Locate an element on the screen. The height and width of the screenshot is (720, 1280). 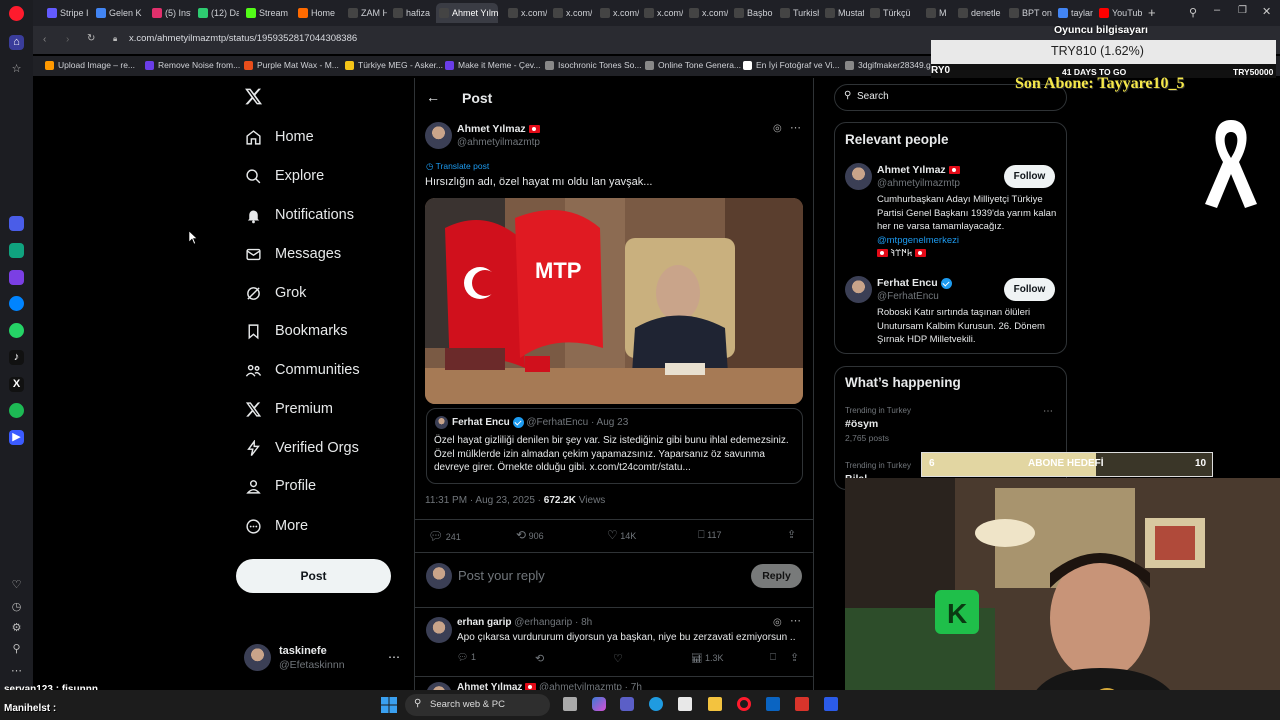
opera-logo-icon is located at coordinates (16, 13).